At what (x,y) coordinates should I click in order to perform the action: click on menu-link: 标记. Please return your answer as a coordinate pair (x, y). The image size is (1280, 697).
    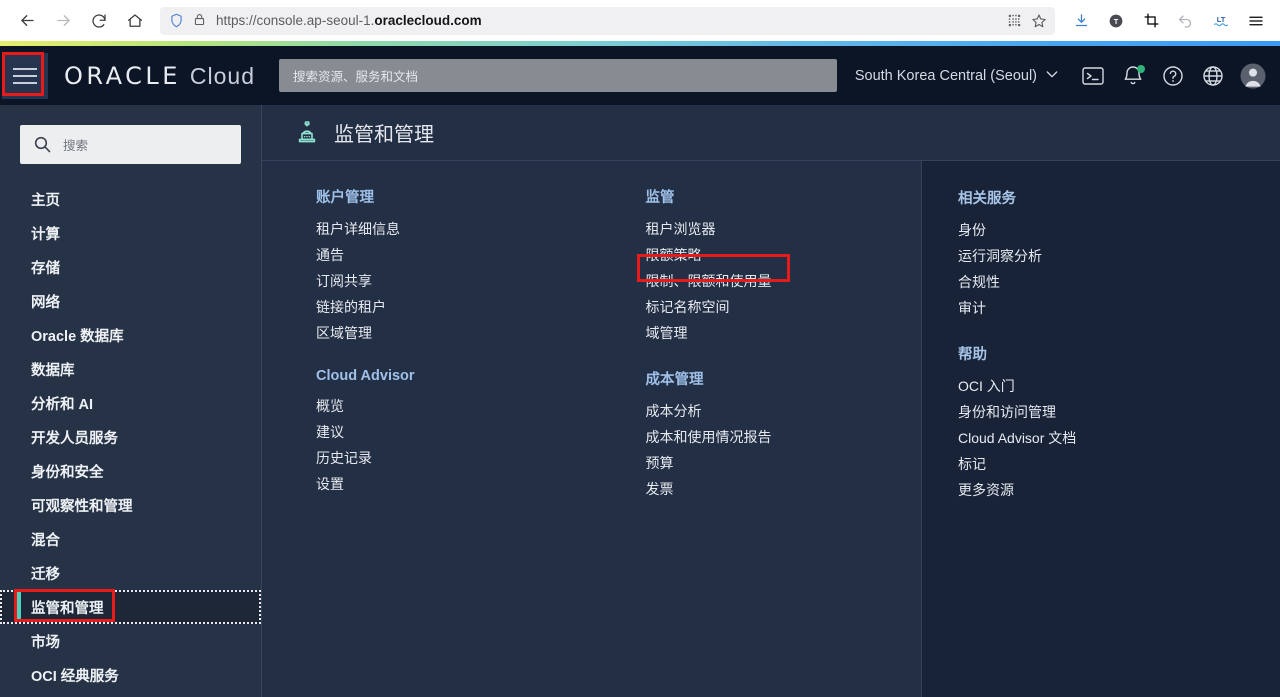
    Looking at the image, I should click on (972, 464).